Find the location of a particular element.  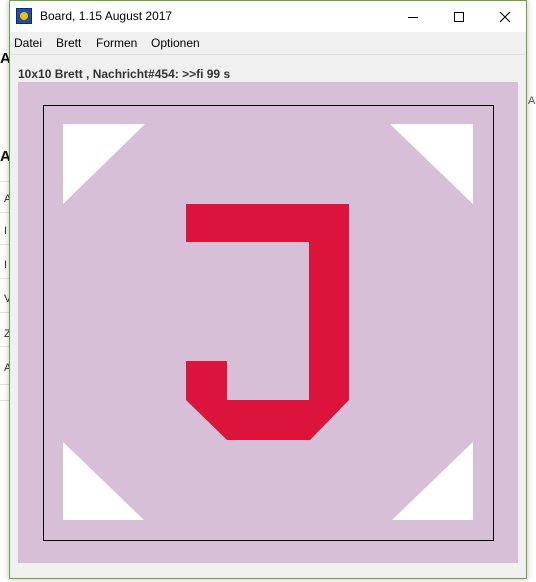

maximize-icon is located at coordinates (459, 16).